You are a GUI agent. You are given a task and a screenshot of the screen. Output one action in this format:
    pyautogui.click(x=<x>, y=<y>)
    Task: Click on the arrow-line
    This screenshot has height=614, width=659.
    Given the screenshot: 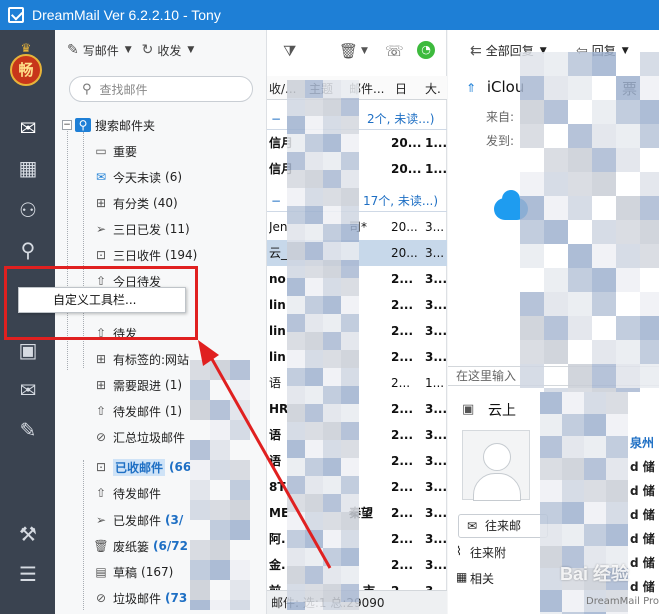 What is the action you would take?
    pyautogui.click(x=269, y=460)
    